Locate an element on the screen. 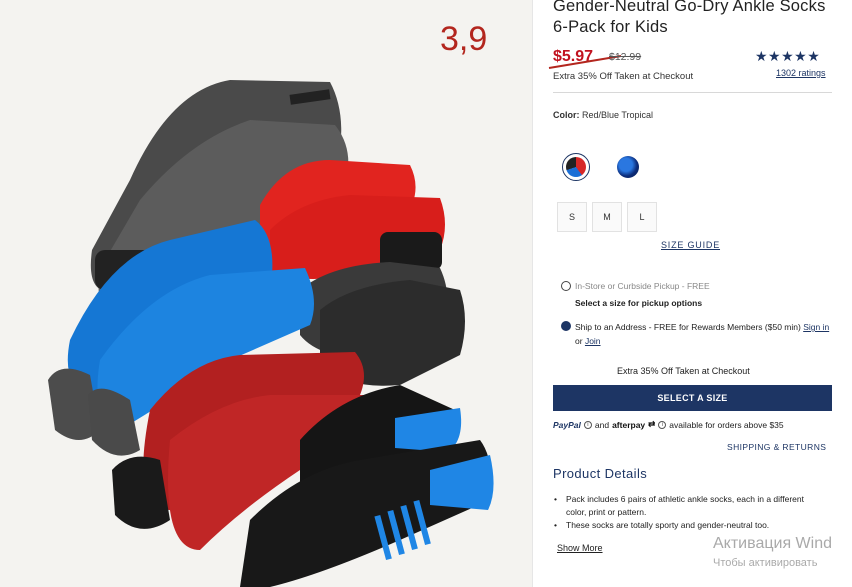 Image resolution: width=852 pixels, height=587 pixels. size-s-button: S is located at coordinates (572, 217).